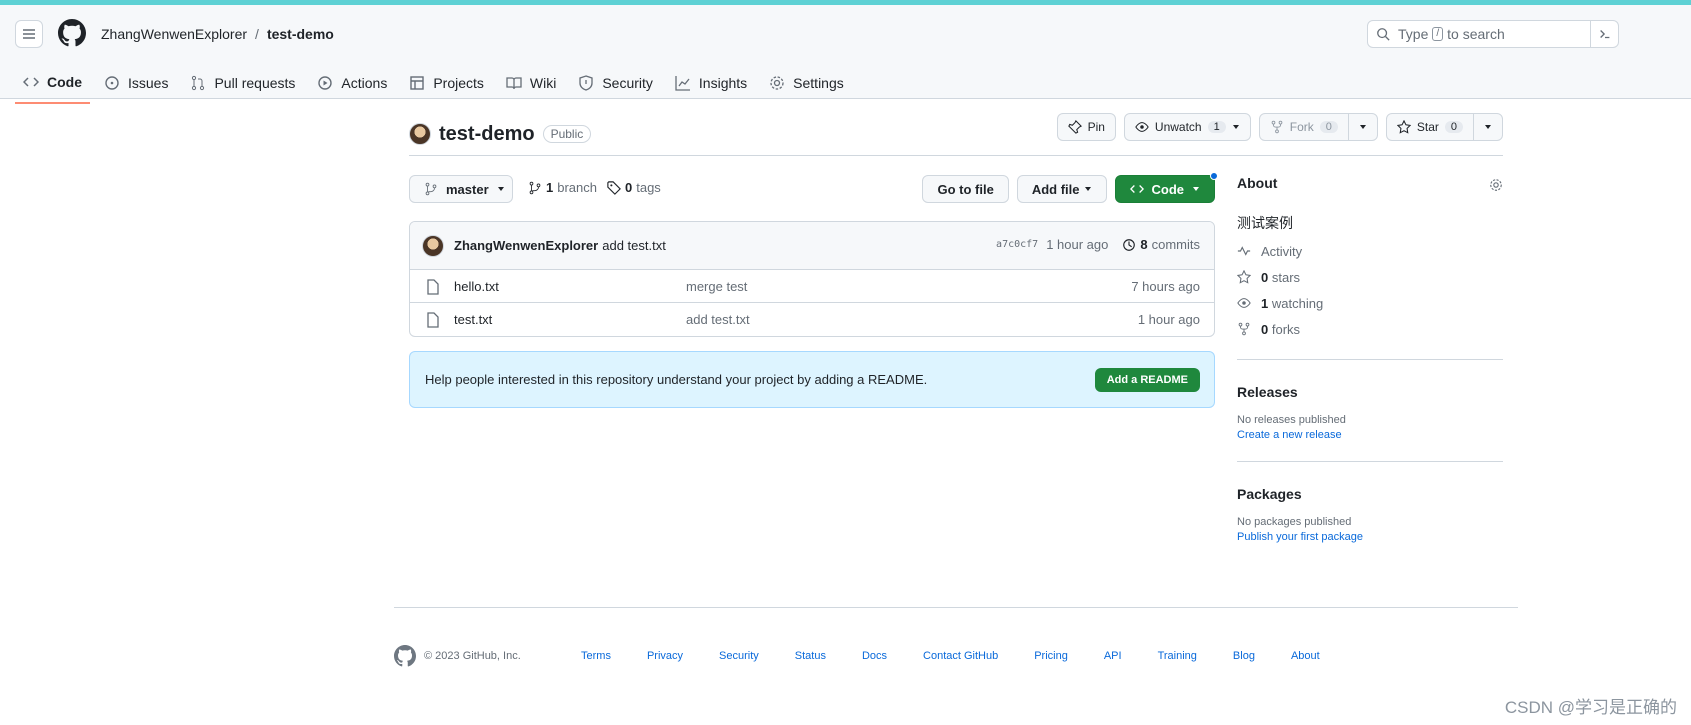 The width and height of the screenshot is (1691, 725). Describe the element at coordinates (739, 656) in the screenshot. I see `footer-link-security: Security` at that location.